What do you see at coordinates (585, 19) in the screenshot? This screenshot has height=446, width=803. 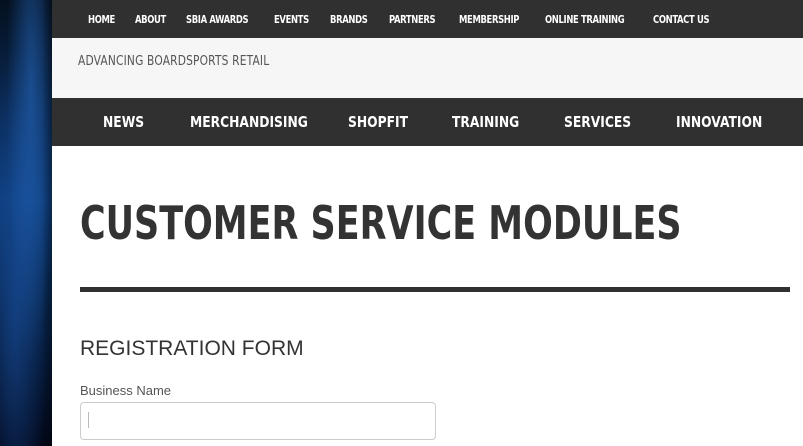 I see `top-nav-online-training: ONLINE TRAINING` at bounding box center [585, 19].